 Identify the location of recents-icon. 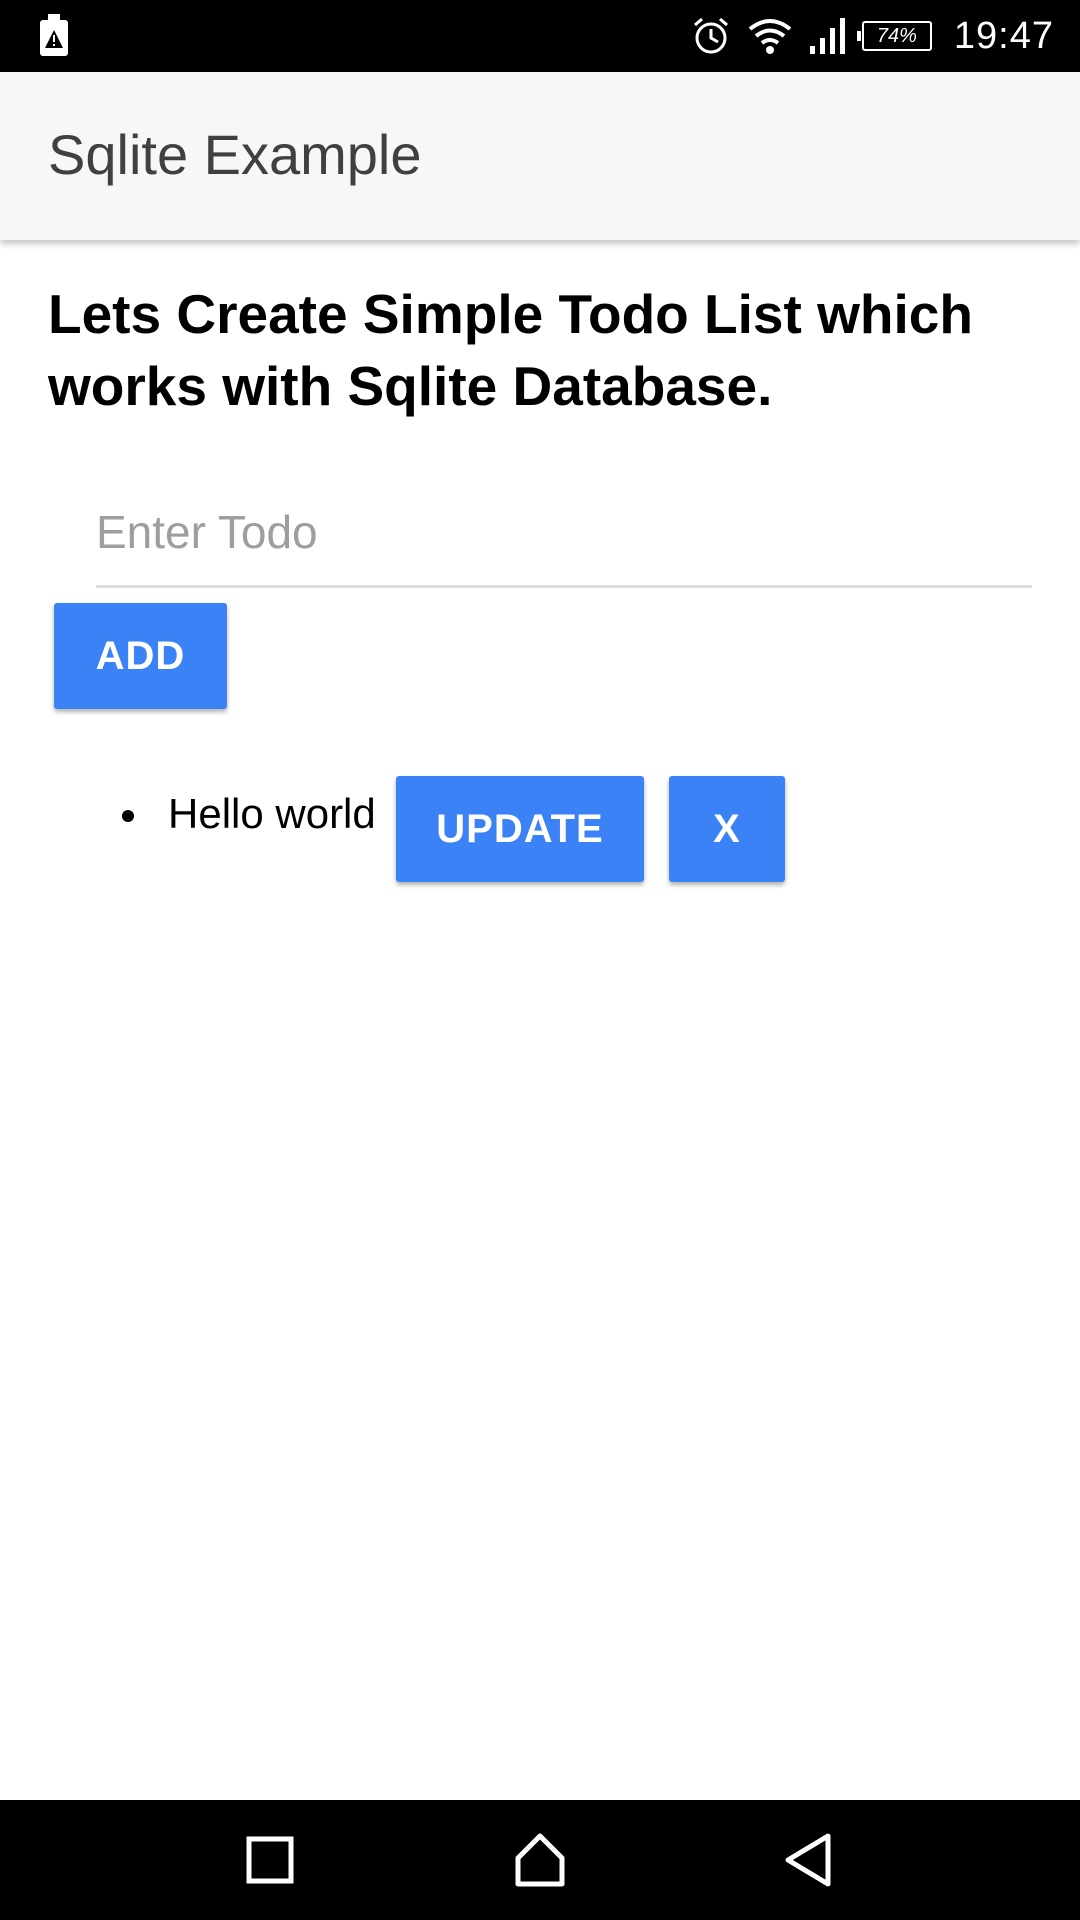
(270, 1860).